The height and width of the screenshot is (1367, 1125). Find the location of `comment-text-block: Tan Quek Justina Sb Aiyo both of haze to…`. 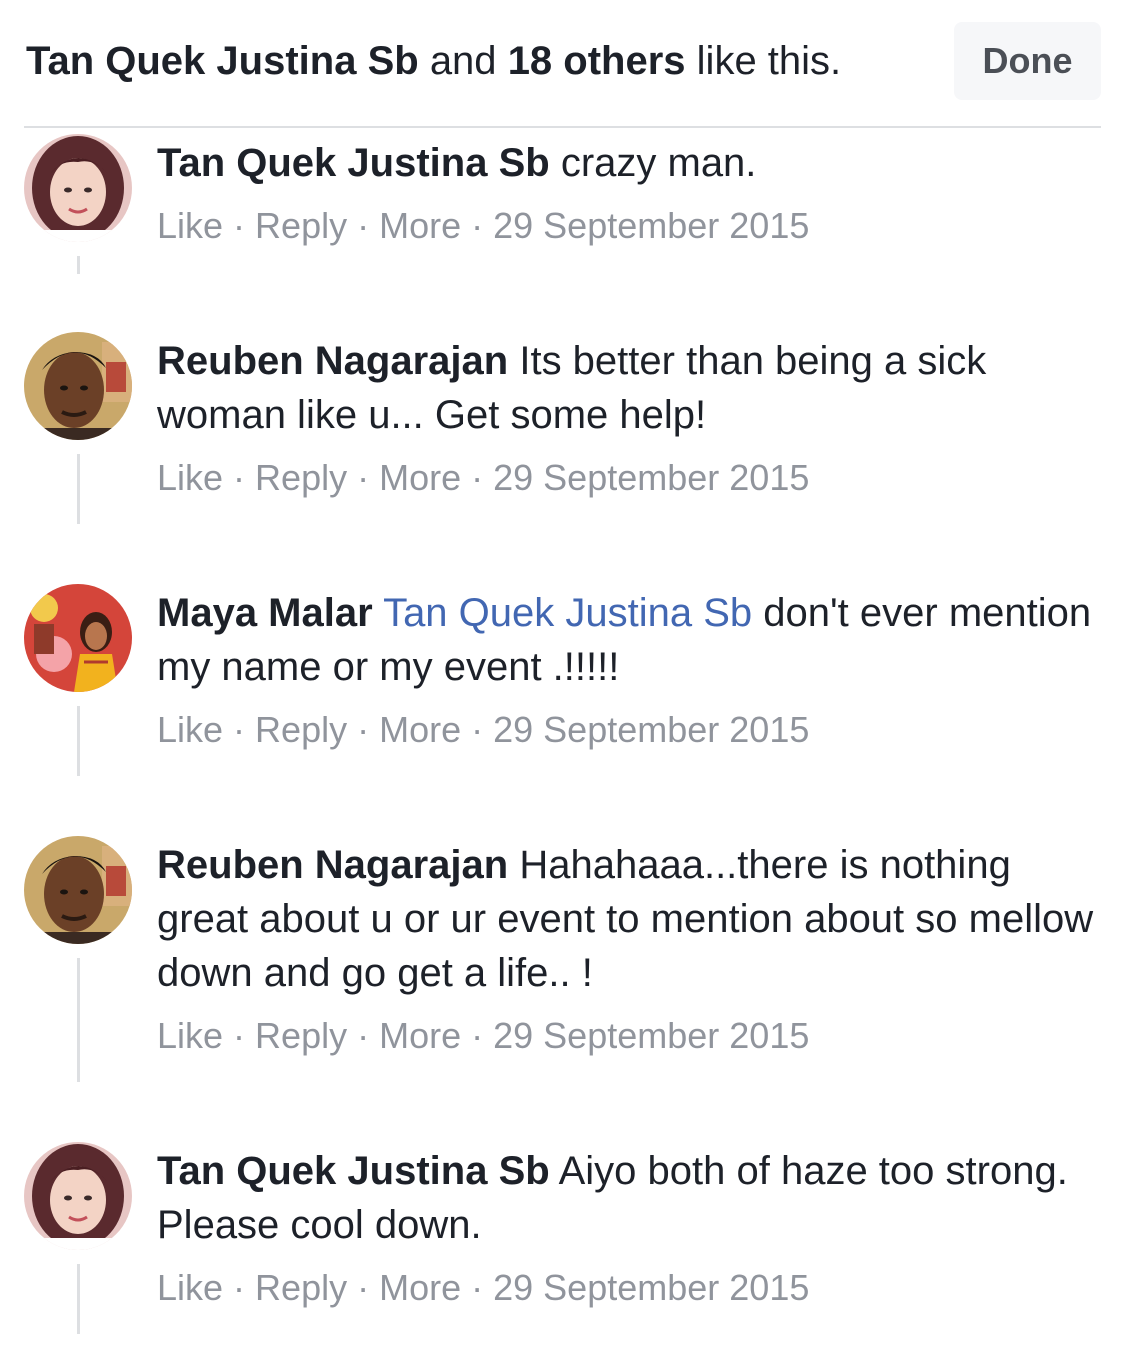

comment-text-block: Tan Quek Justina Sb Aiyo both of haze to… is located at coordinates (627, 1198).